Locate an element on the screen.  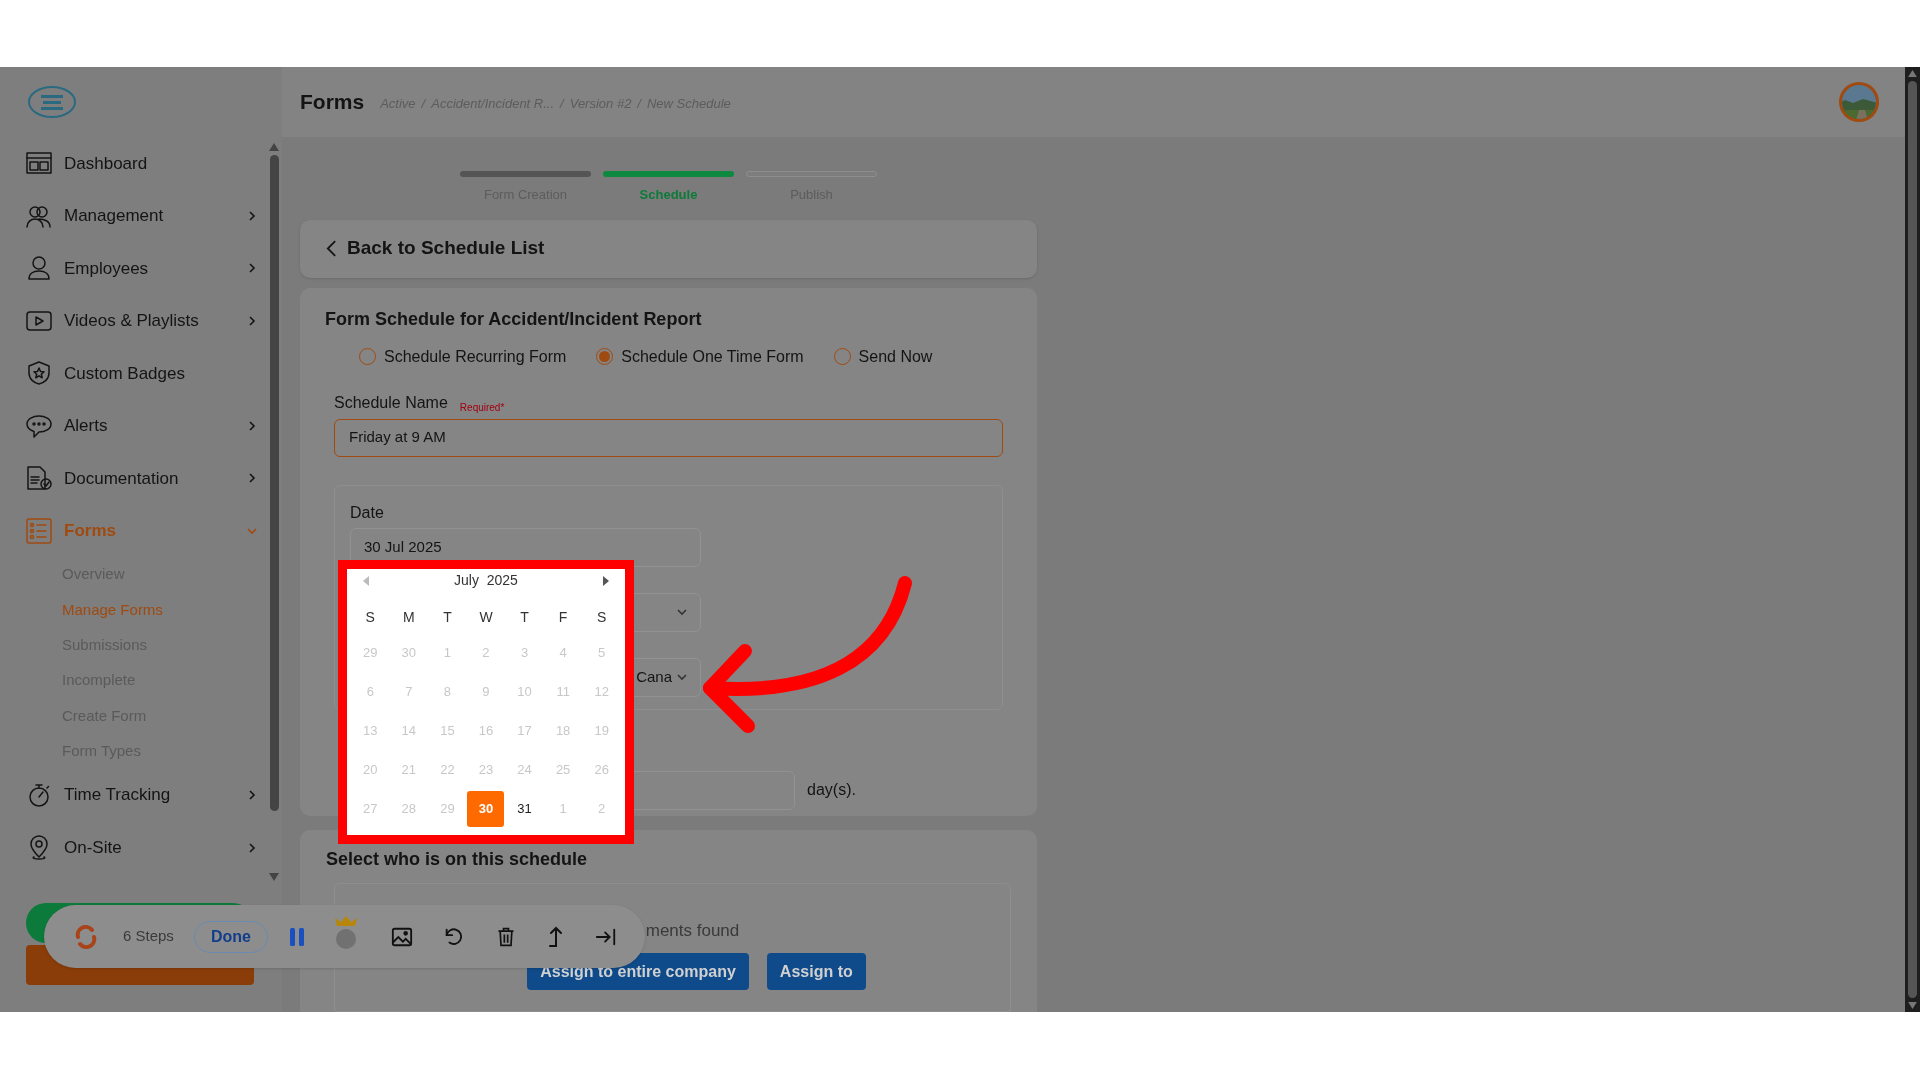
sidebar-item: Management is located at coordinates (144, 215).